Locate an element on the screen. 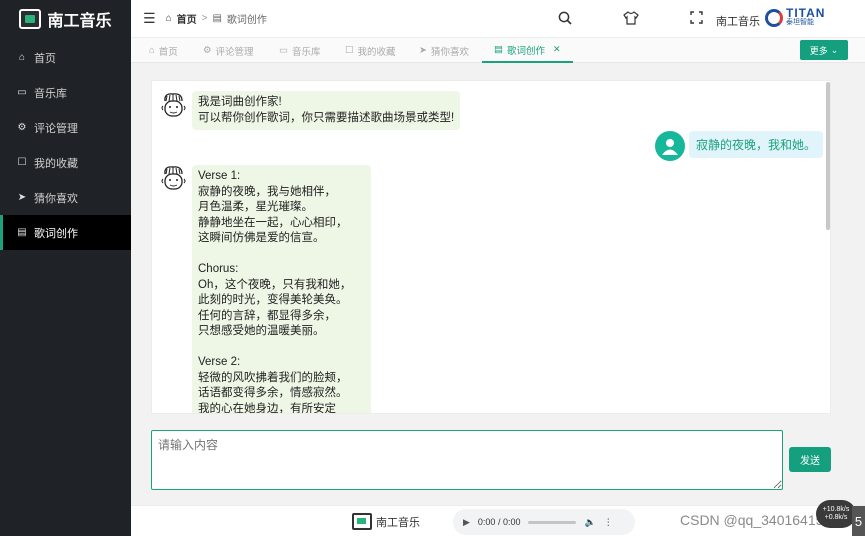 This screenshot has width=865, height=536. tab-recommend: ➤ 猜你喜欢 is located at coordinates (444, 50).